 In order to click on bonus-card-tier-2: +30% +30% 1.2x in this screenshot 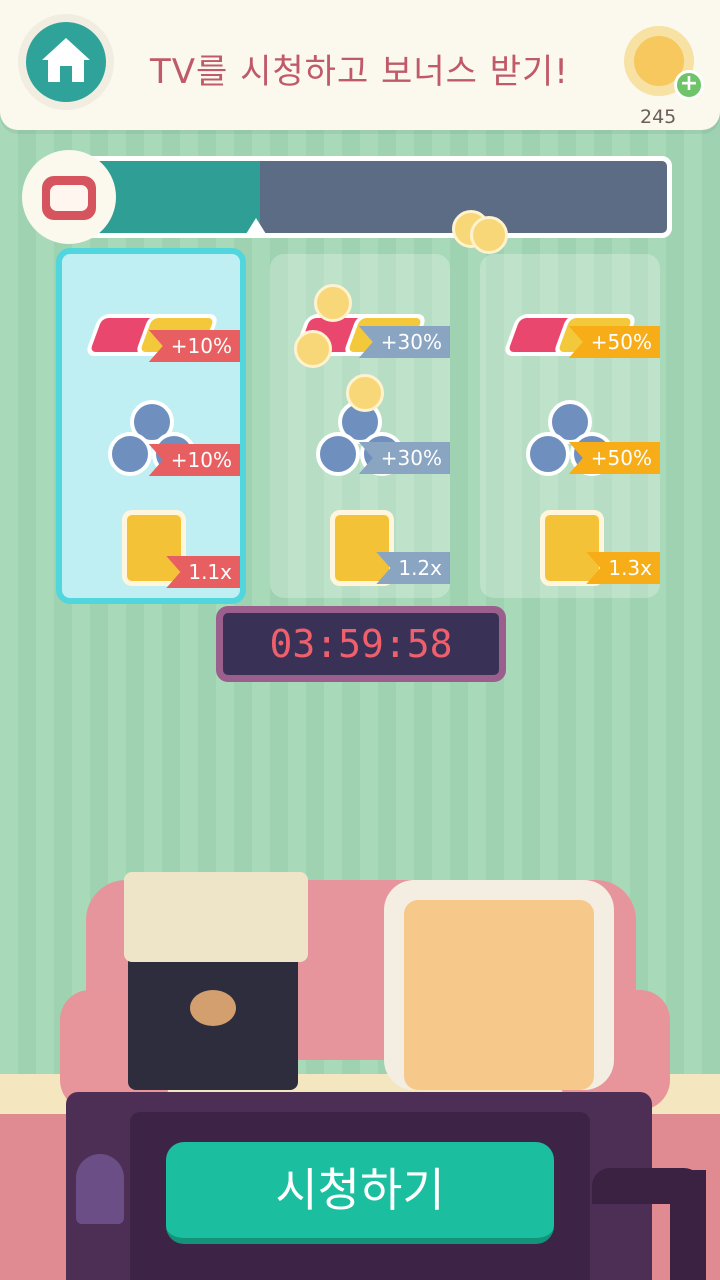, I will do `click(360, 426)`.